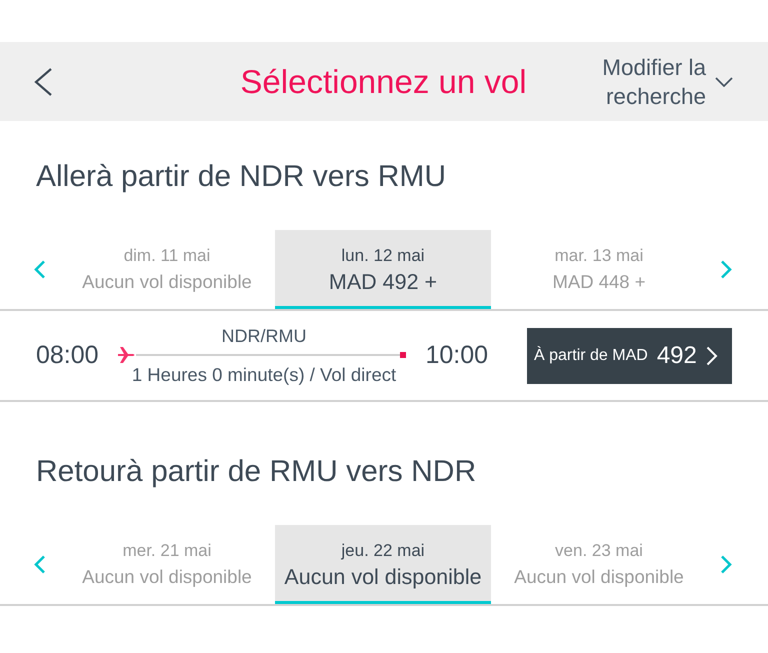 The height and width of the screenshot is (653, 768). Describe the element at coordinates (264, 375) in the screenshot. I see `flight-duration: 1 Heures 0 minute(s) / Vol direct` at that location.